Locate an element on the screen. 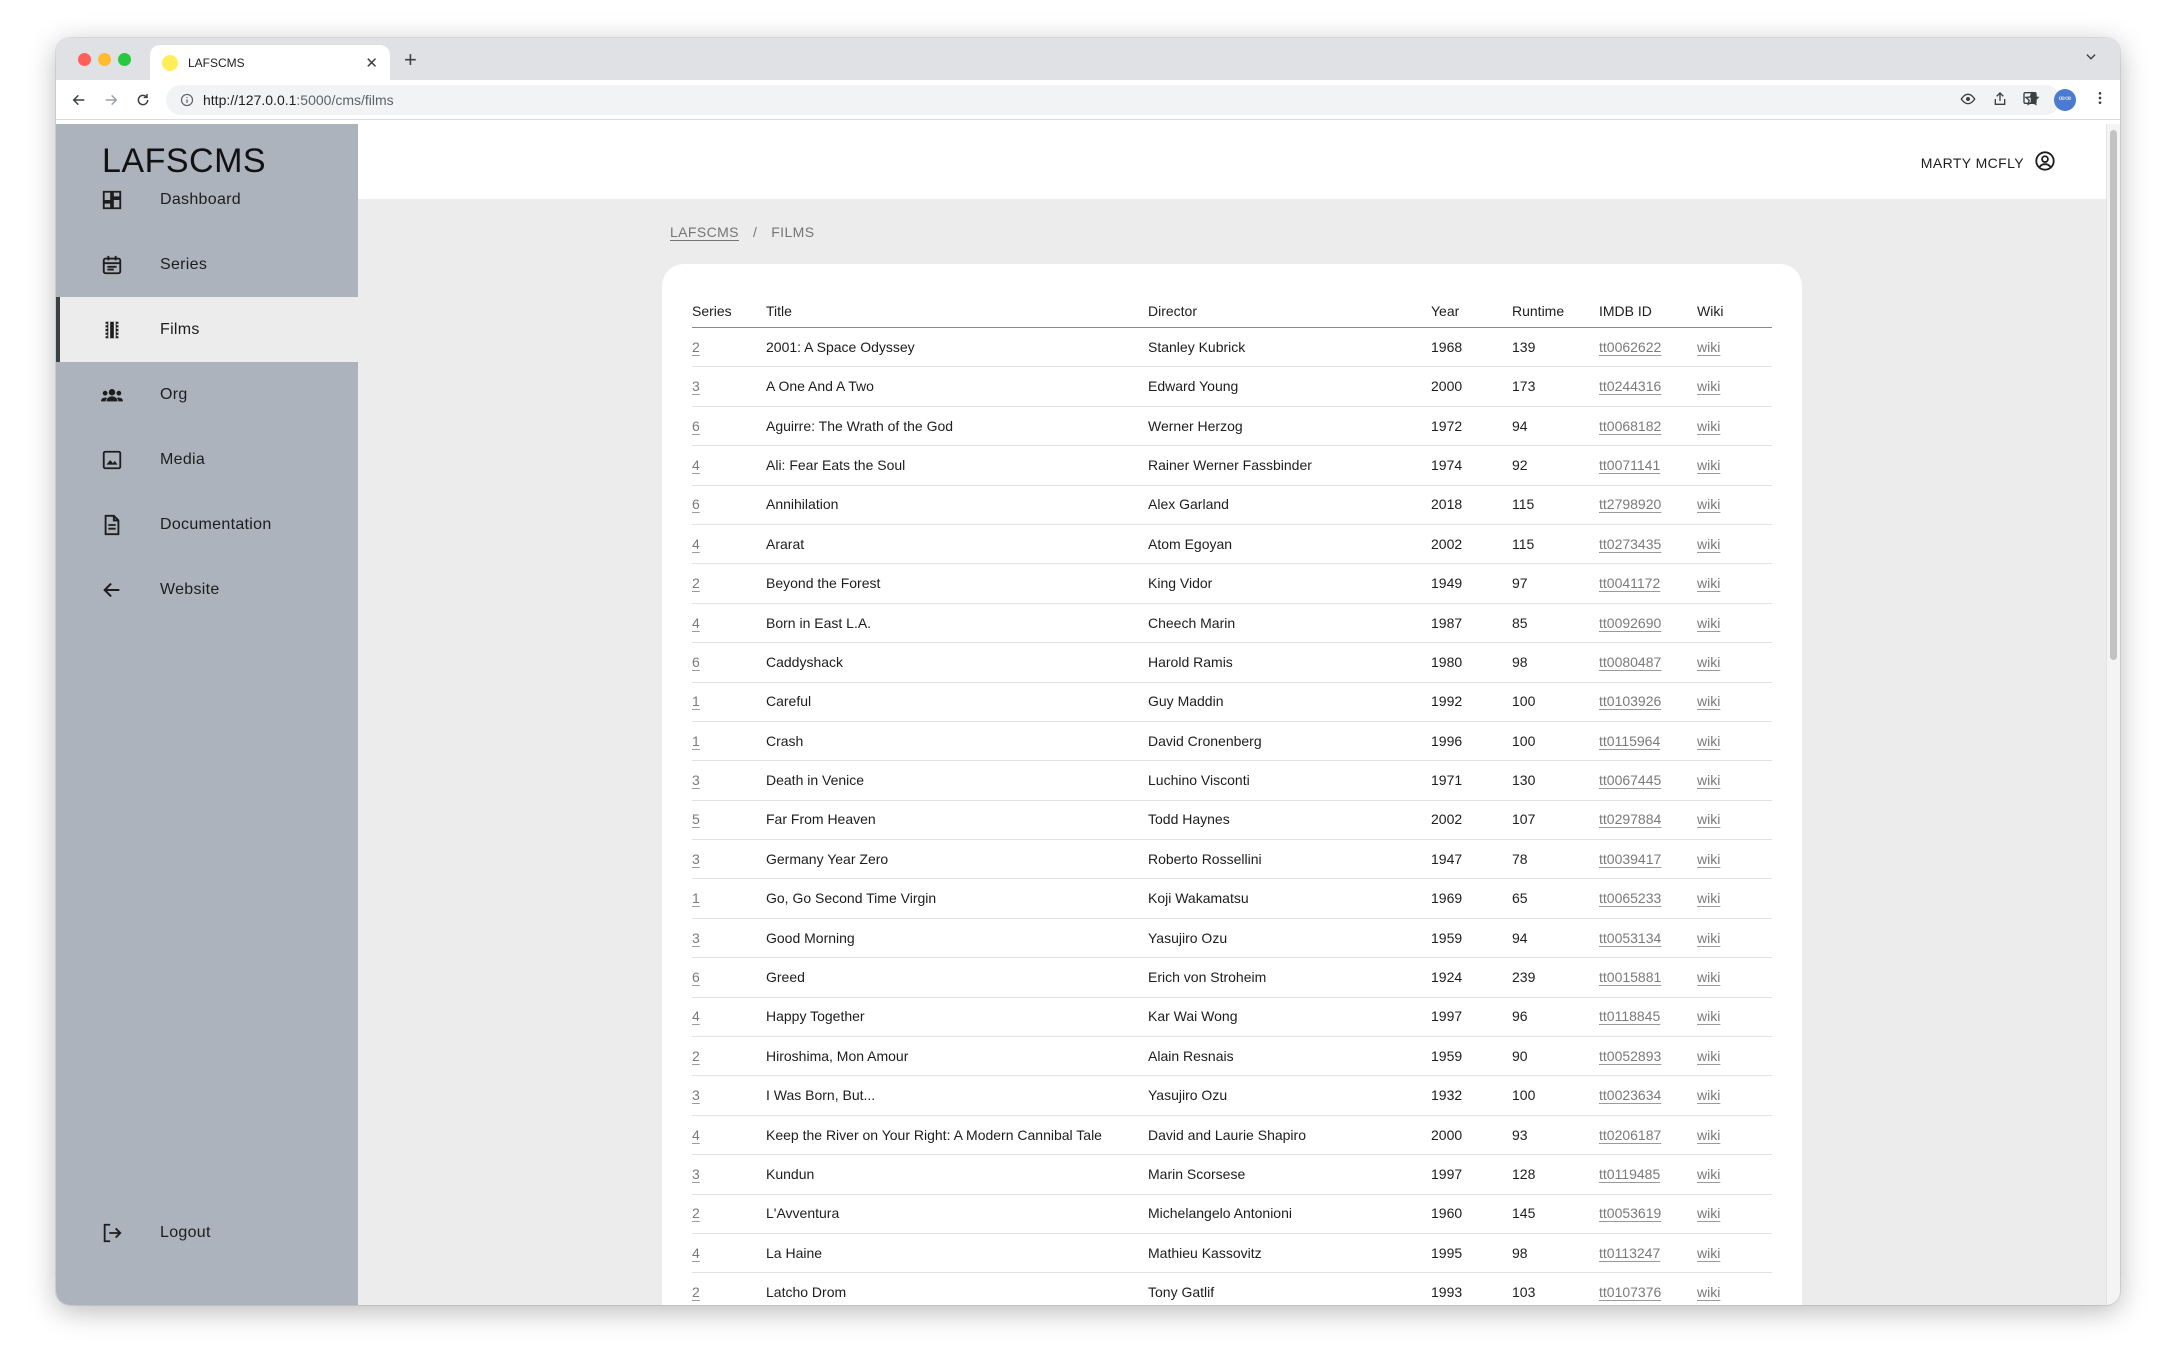  maximize-window-button is located at coordinates (124, 59).